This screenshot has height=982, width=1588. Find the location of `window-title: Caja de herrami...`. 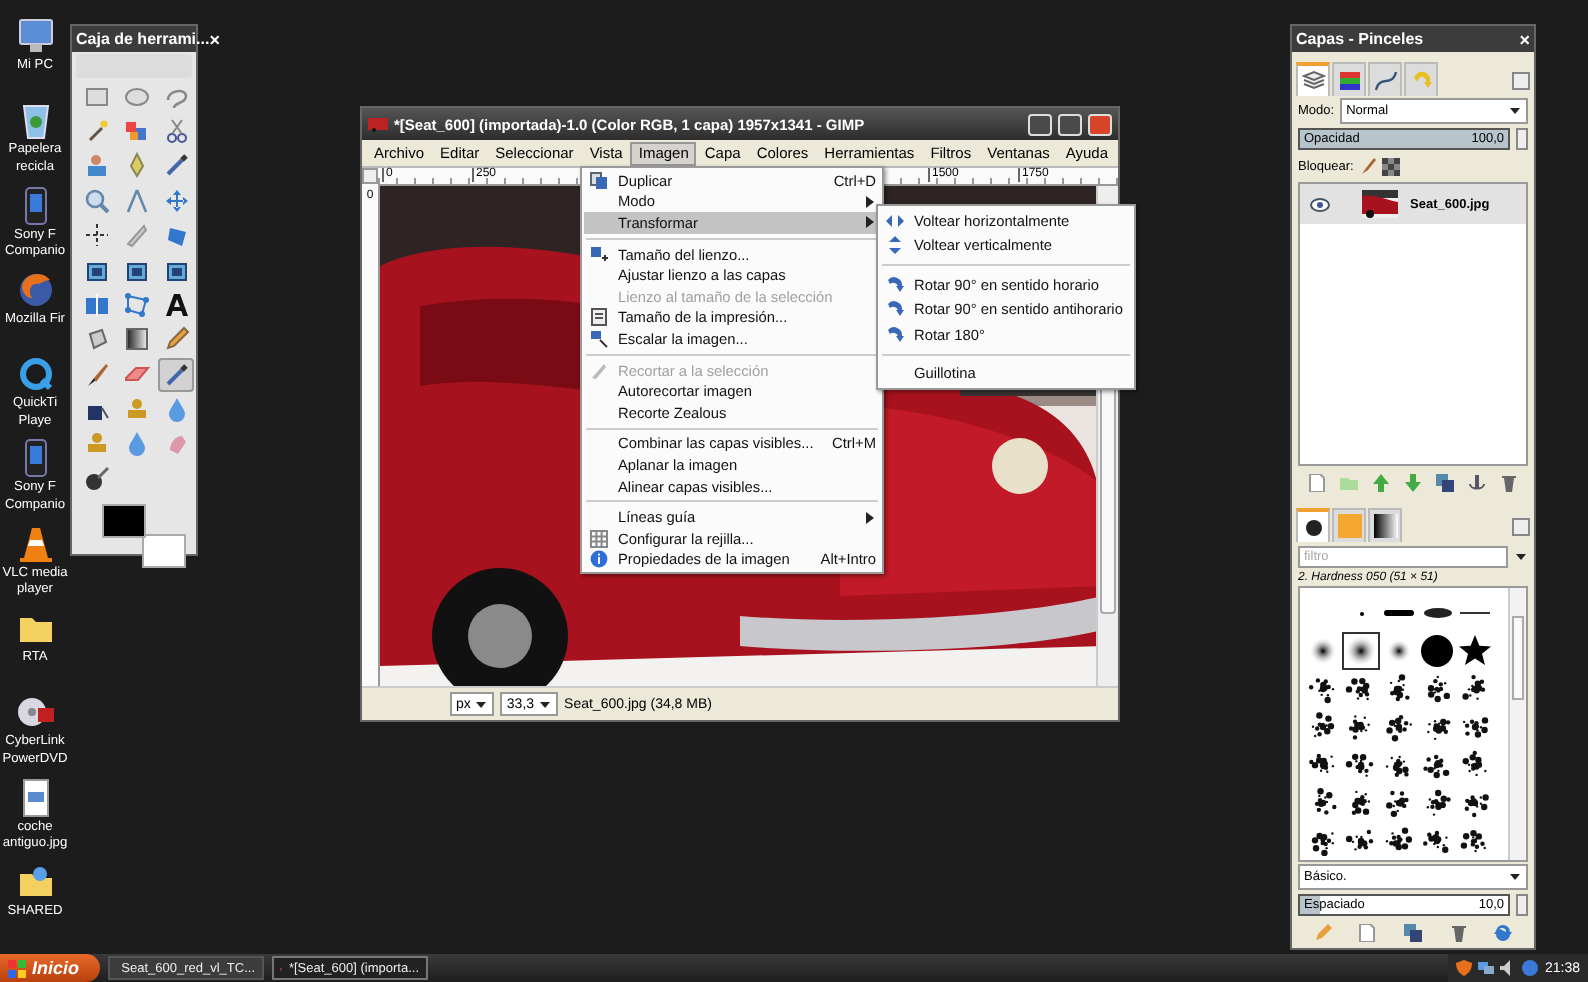

window-title: Caja de herrami... is located at coordinates (143, 39).